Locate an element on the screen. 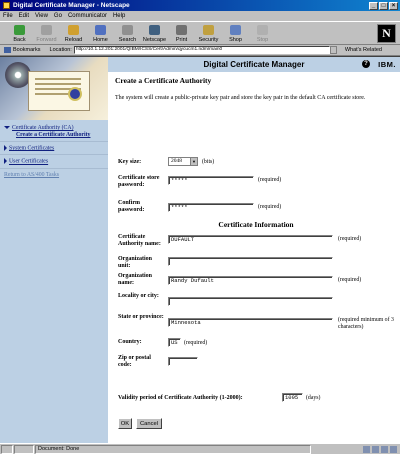  status-bar: Document: Done is located at coordinates (200, 448).